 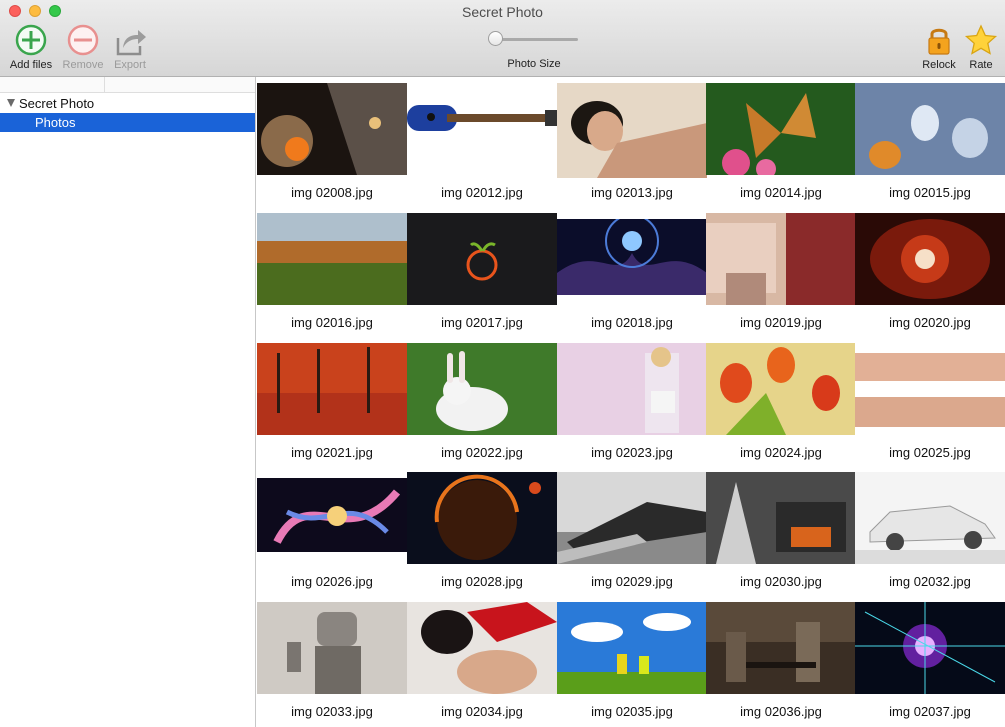 I want to click on disclosure-triangle-icon, so click(x=11, y=103).